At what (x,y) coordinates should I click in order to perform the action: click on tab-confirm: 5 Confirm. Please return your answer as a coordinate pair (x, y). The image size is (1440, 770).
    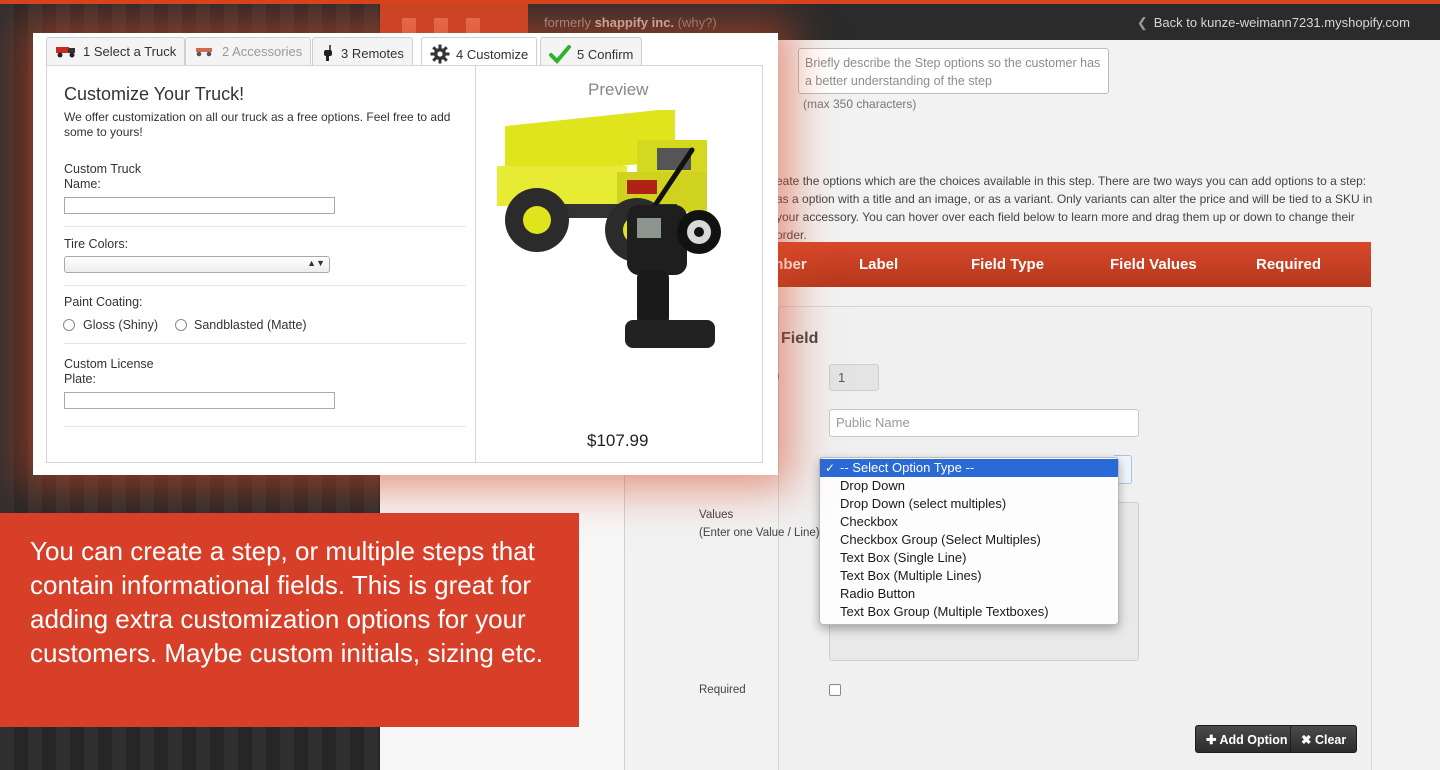
    Looking at the image, I should click on (591, 52).